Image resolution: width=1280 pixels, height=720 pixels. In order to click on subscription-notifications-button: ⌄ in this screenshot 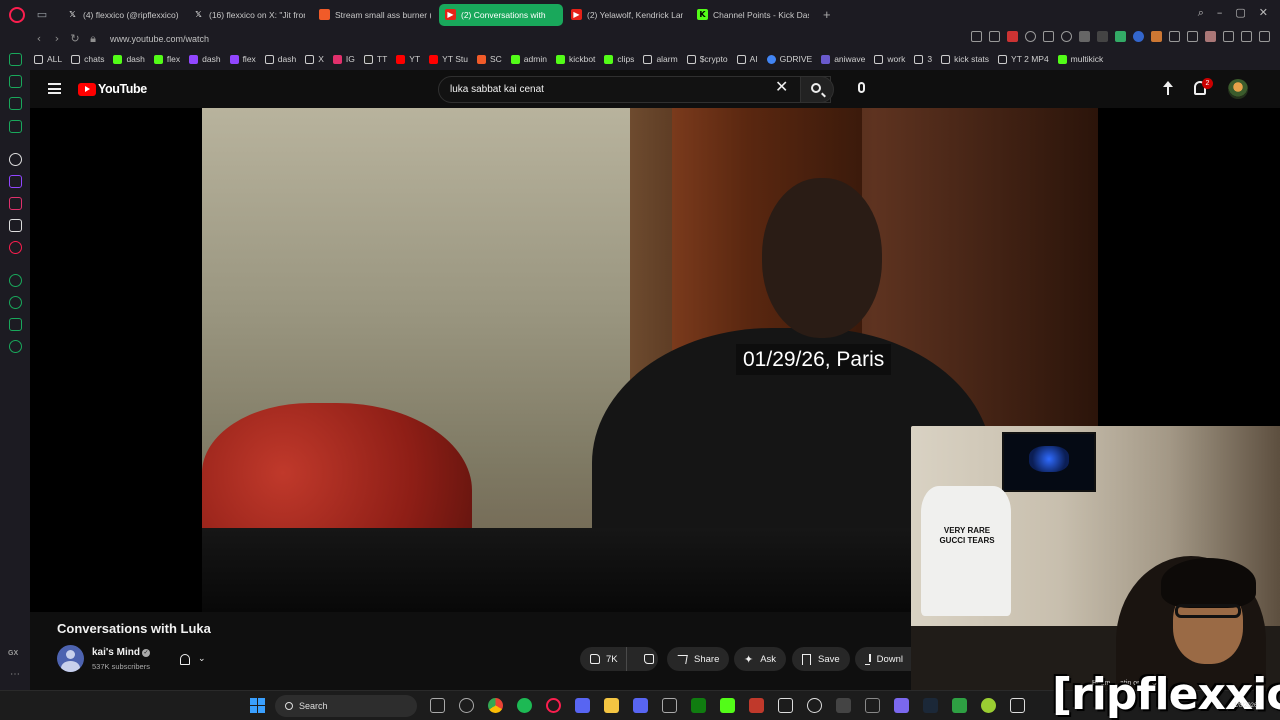, I will do `click(197, 659)`.